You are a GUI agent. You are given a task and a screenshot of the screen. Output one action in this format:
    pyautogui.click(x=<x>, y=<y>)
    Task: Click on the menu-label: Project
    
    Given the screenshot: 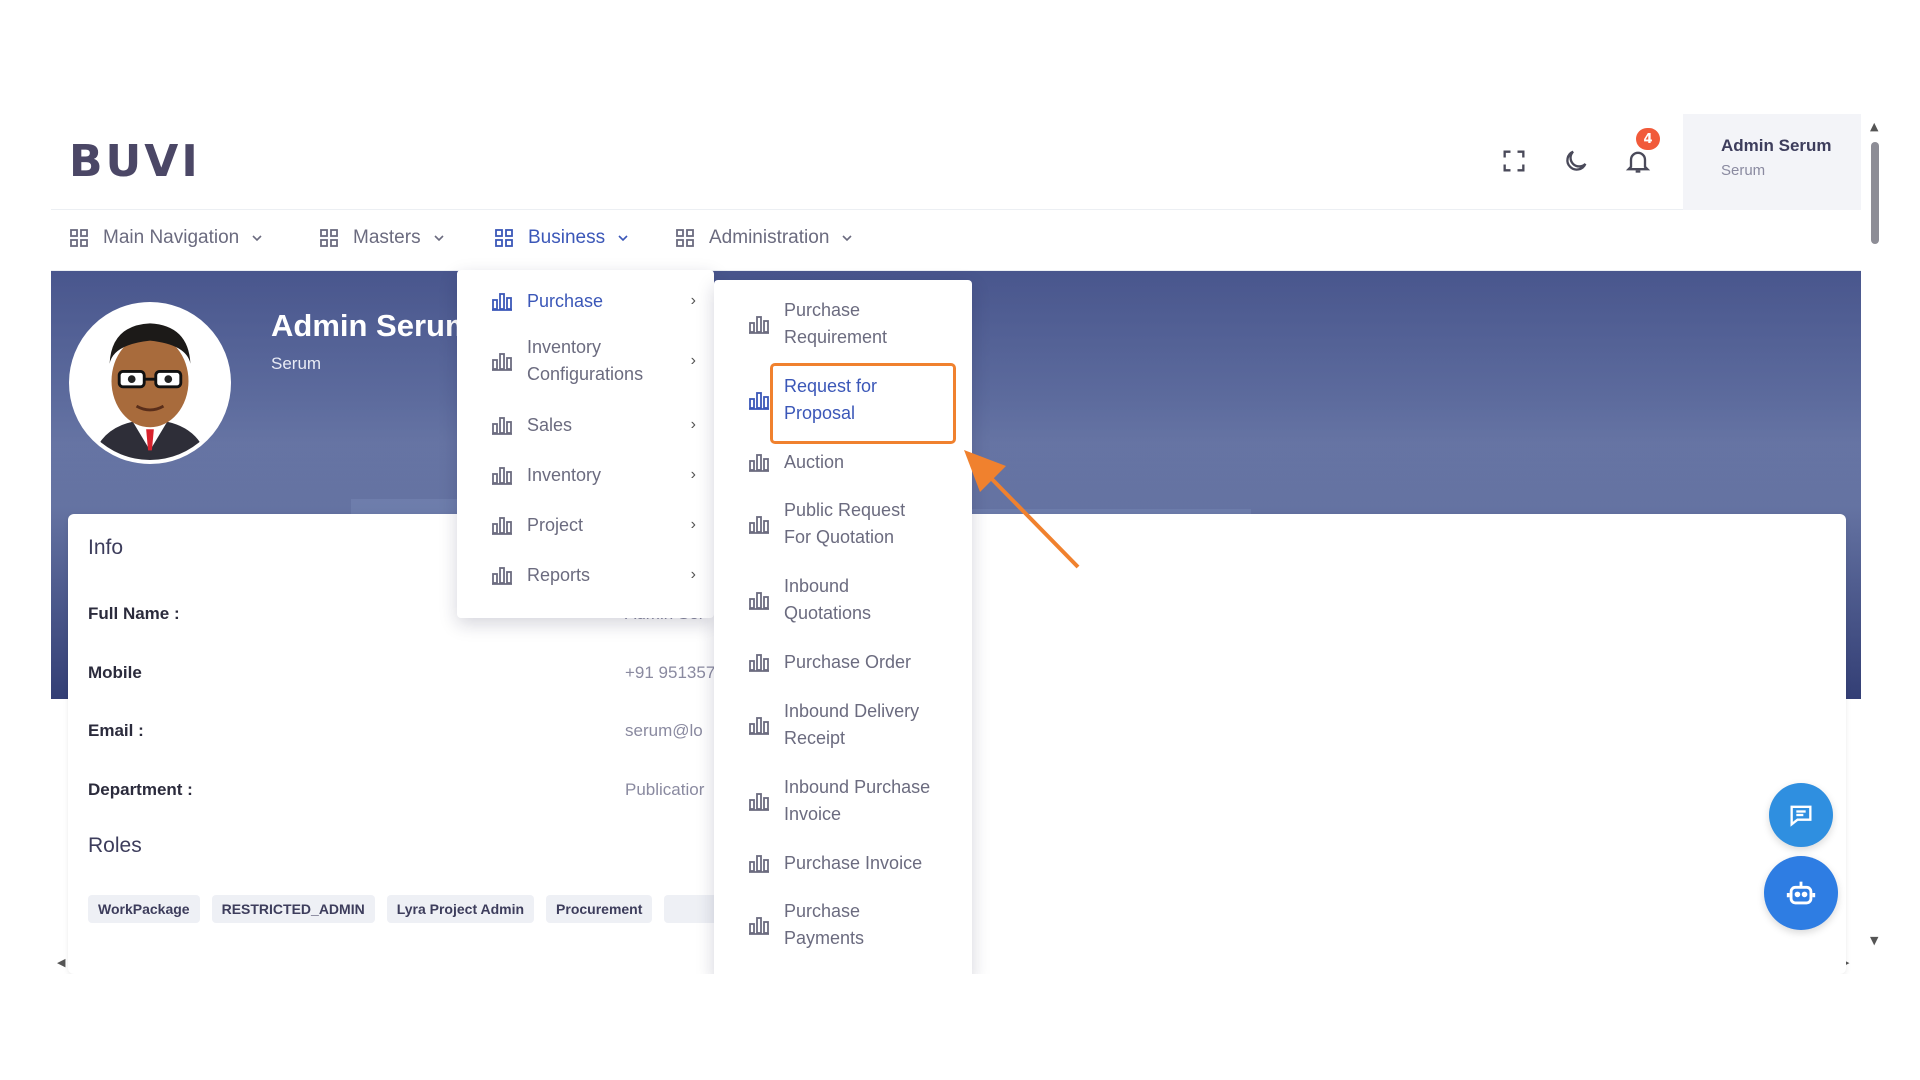 What is the action you would take?
    pyautogui.click(x=555, y=524)
    